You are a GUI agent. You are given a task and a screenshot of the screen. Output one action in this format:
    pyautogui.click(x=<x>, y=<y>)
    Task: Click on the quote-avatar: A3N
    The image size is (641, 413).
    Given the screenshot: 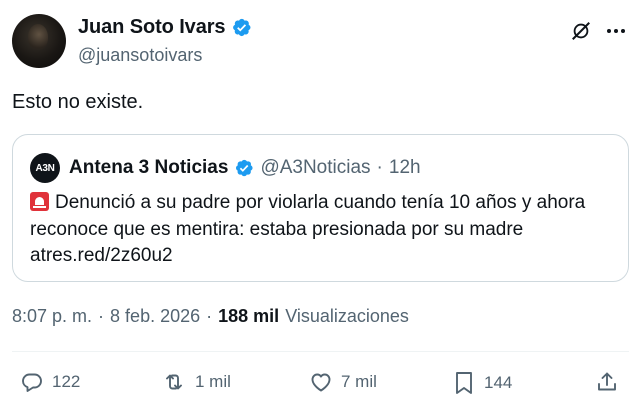 What is the action you would take?
    pyautogui.click(x=45, y=168)
    